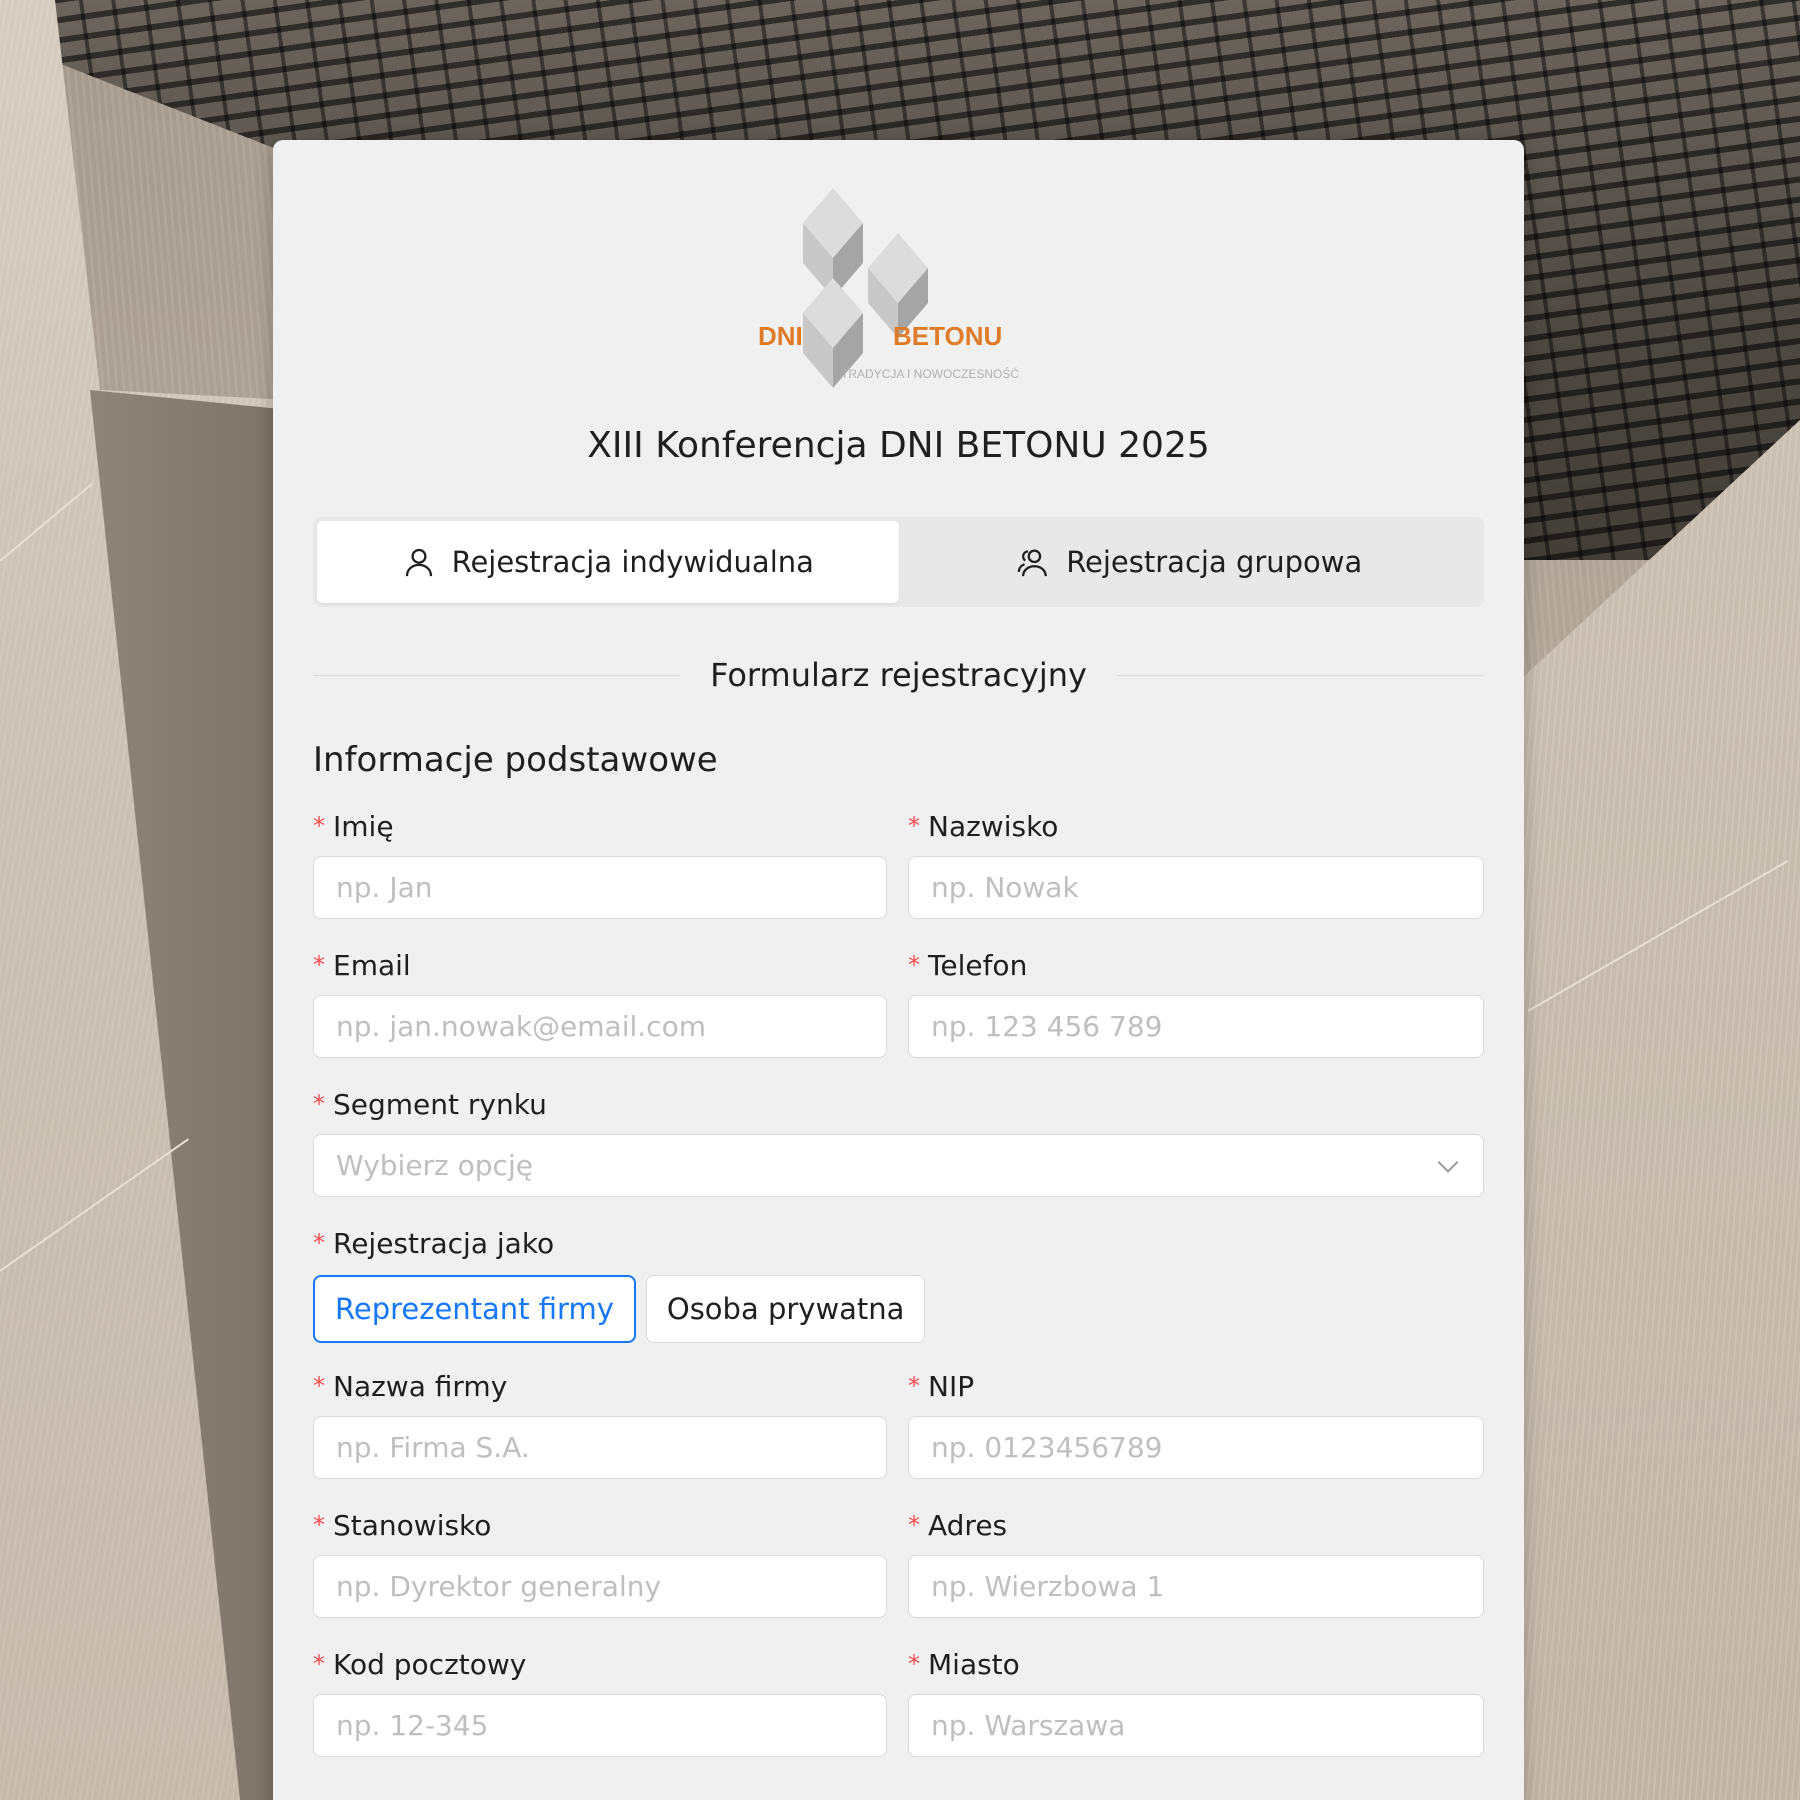  I want to click on first-name-field: * Imię, so click(600, 863).